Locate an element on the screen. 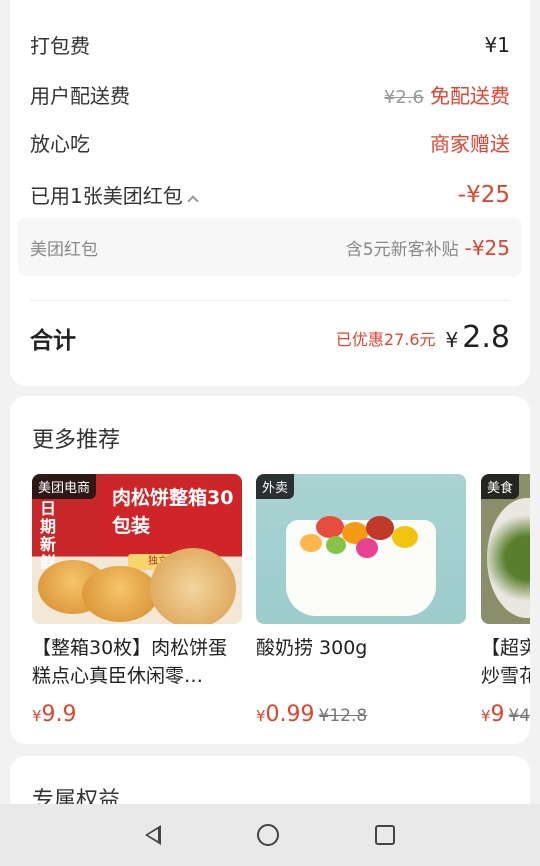 The image size is (540, 866). fangxin-row: 放心吃 商家赠送 is located at coordinates (270, 142).